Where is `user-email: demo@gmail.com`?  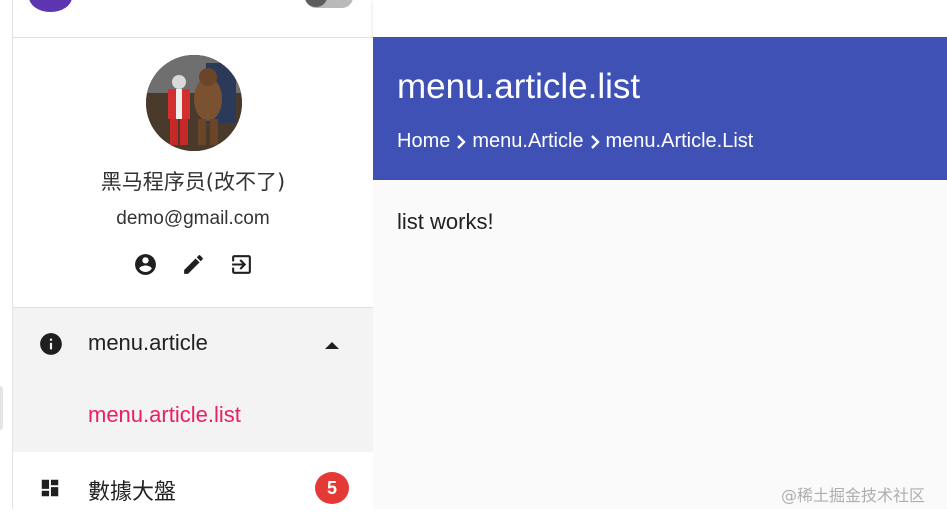 user-email: demo@gmail.com is located at coordinates (193, 218).